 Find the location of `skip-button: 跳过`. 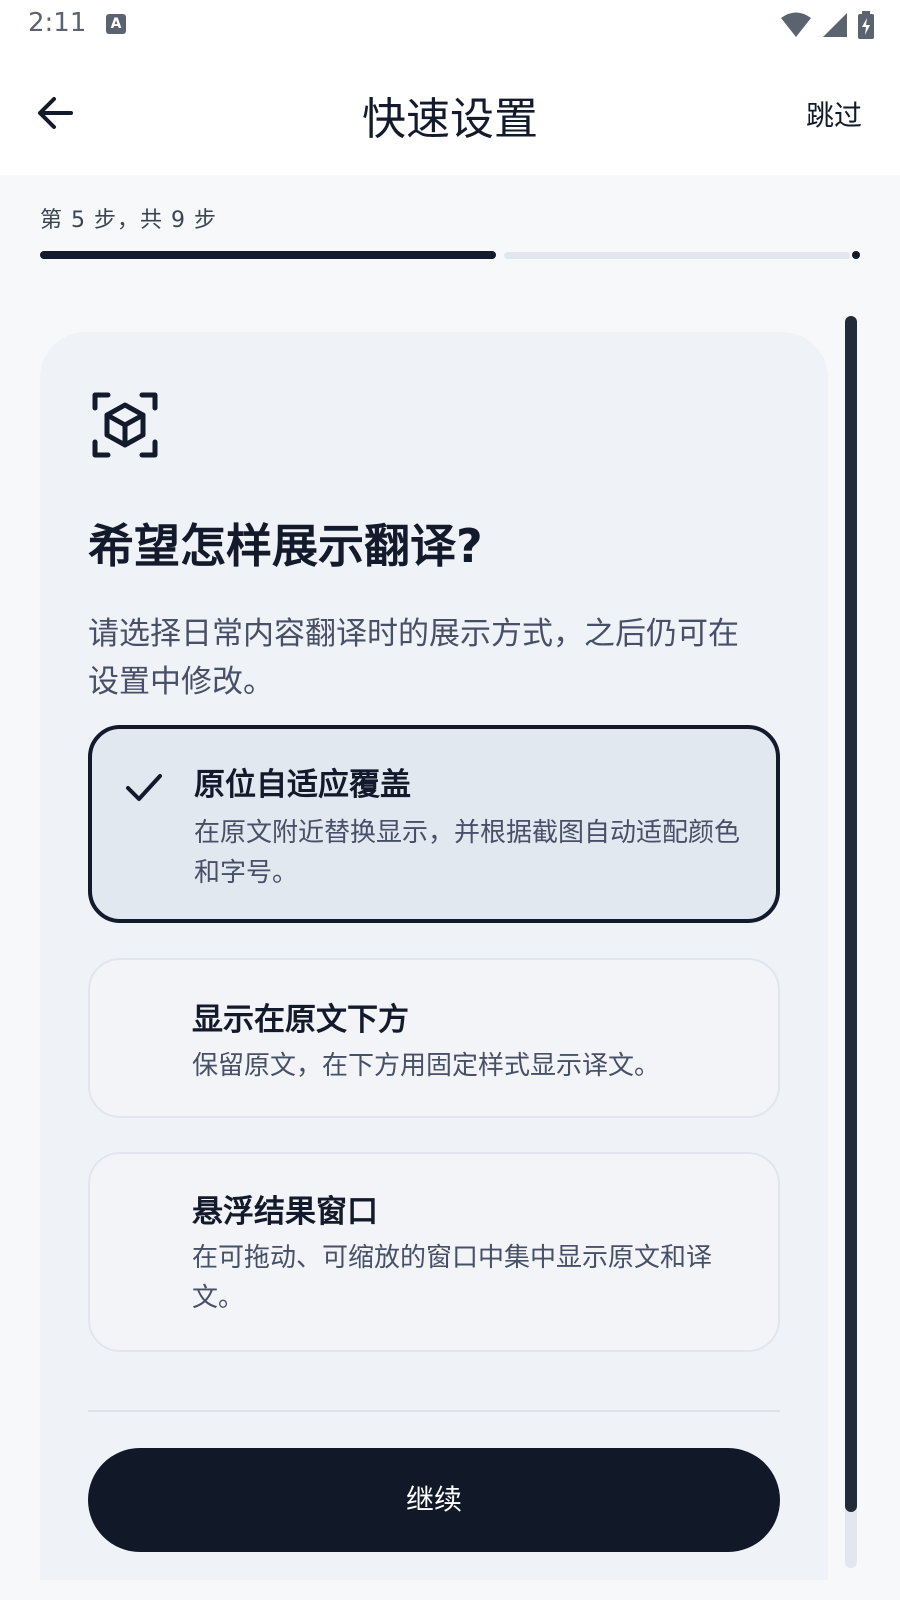

skip-button: 跳过 is located at coordinates (834, 114).